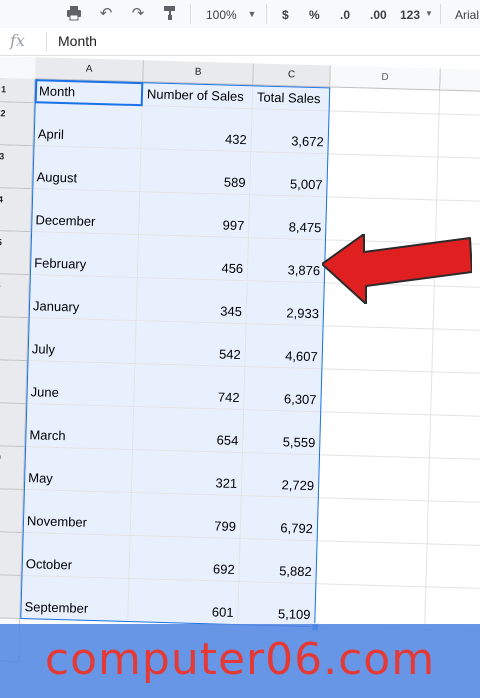  Describe the element at coordinates (301, 356) in the screenshot. I see `total-sales-value: 4,607` at that location.